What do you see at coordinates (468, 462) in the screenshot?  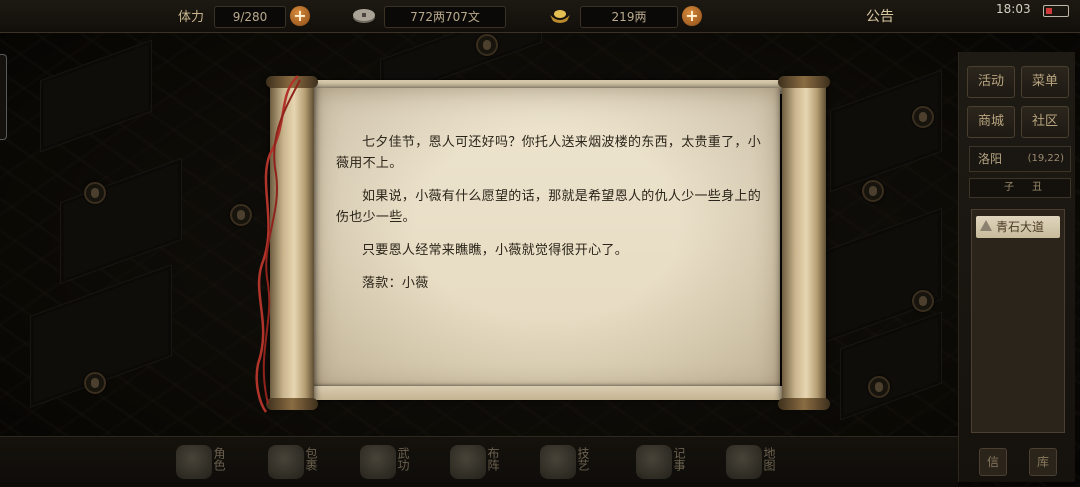 I see `yin-yang-icon` at bounding box center [468, 462].